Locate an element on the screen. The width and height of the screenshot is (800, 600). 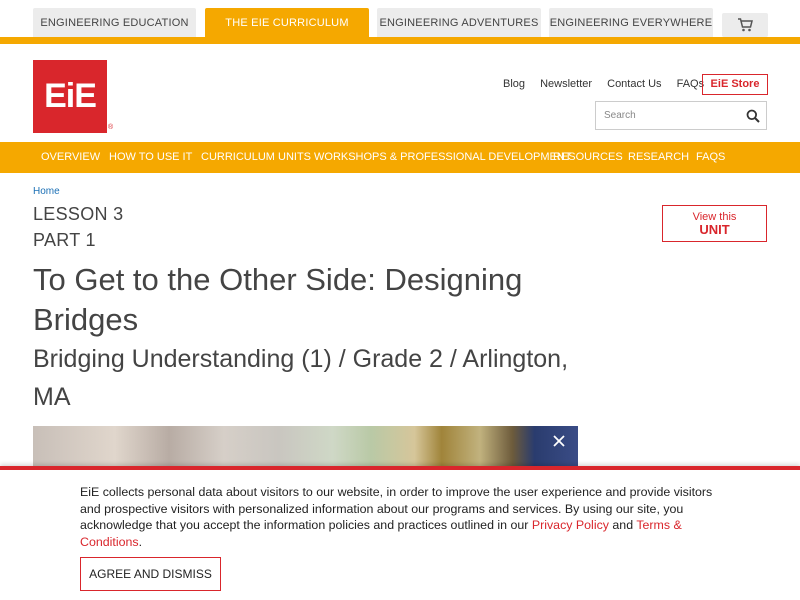
breadcrumb-home: Home is located at coordinates (46, 191).